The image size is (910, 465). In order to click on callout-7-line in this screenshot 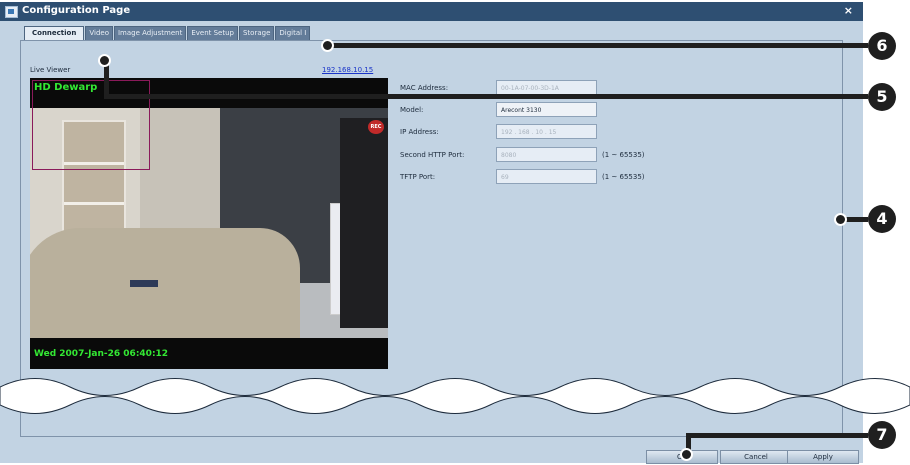, I will do `click(777, 435)`.